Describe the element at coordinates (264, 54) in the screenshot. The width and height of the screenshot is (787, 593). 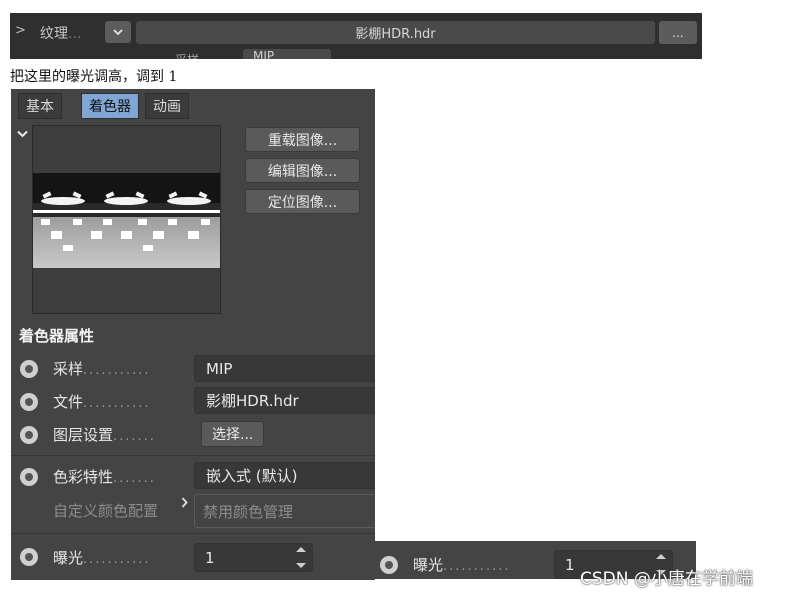
I see `top-sample-value: MIP` at that location.